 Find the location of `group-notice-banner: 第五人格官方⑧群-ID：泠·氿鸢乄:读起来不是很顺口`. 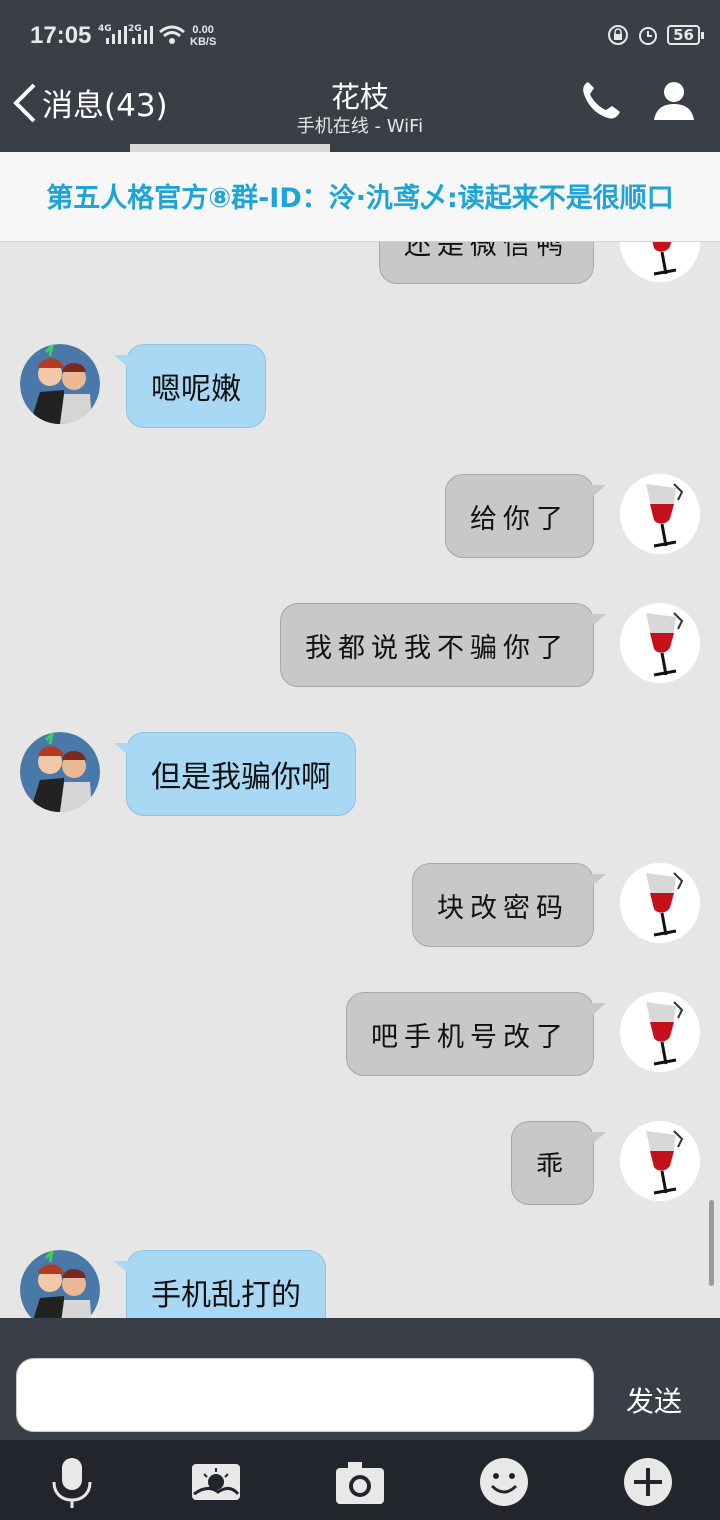

group-notice-banner: 第五人格官方⑧群-ID：泠·氿鸢乄:读起来不是很顺口 is located at coordinates (360, 197).